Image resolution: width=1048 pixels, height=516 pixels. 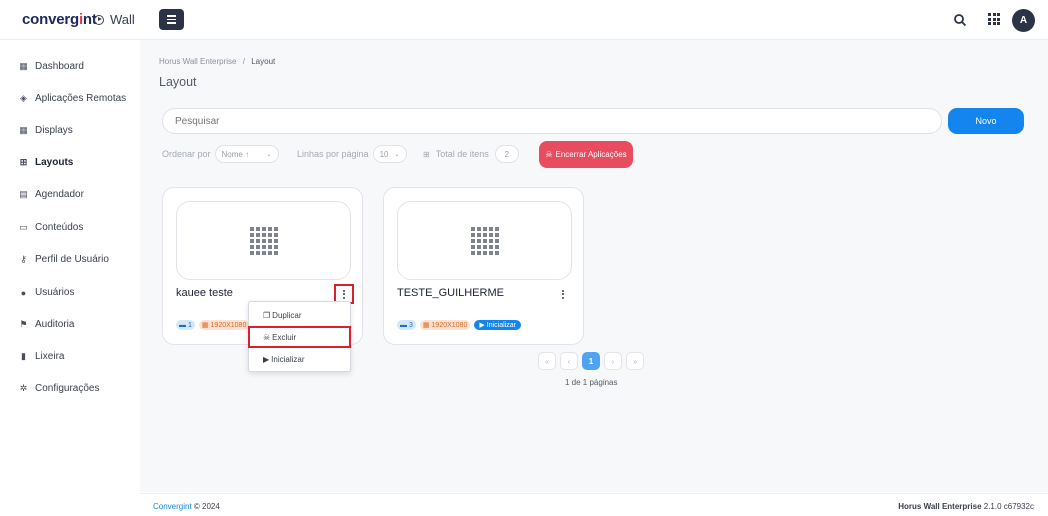 I want to click on pagination-info: 1 de 1 páginas, so click(x=591, y=382).